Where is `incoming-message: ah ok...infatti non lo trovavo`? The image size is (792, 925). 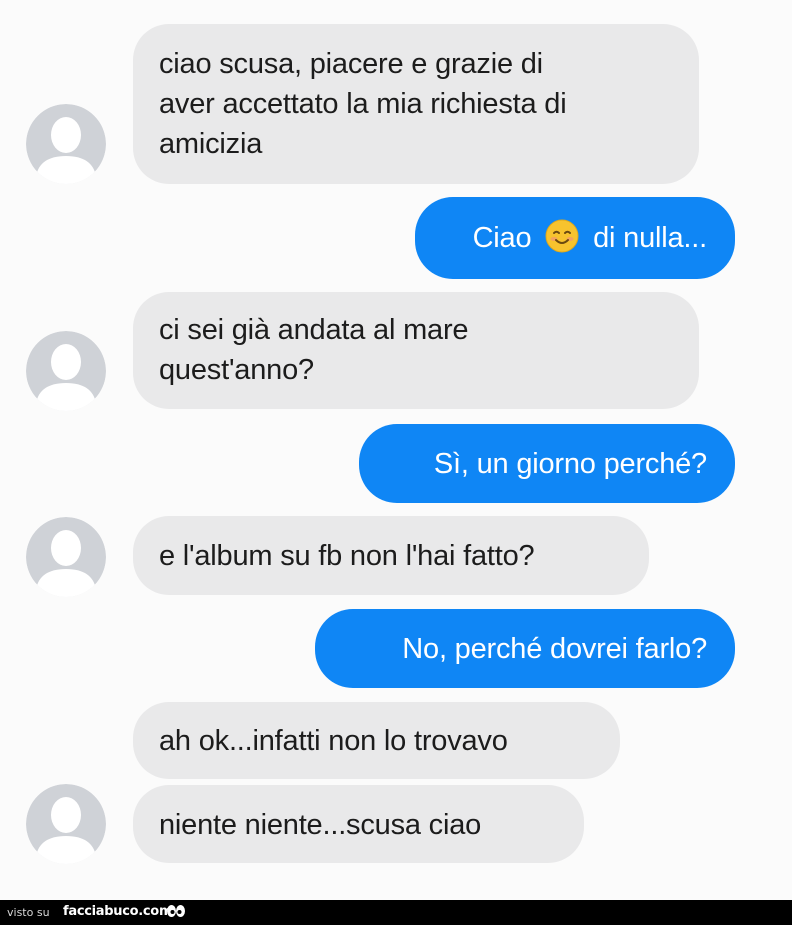
incoming-message: ah ok...infatti non lo trovavo is located at coordinates (376, 740).